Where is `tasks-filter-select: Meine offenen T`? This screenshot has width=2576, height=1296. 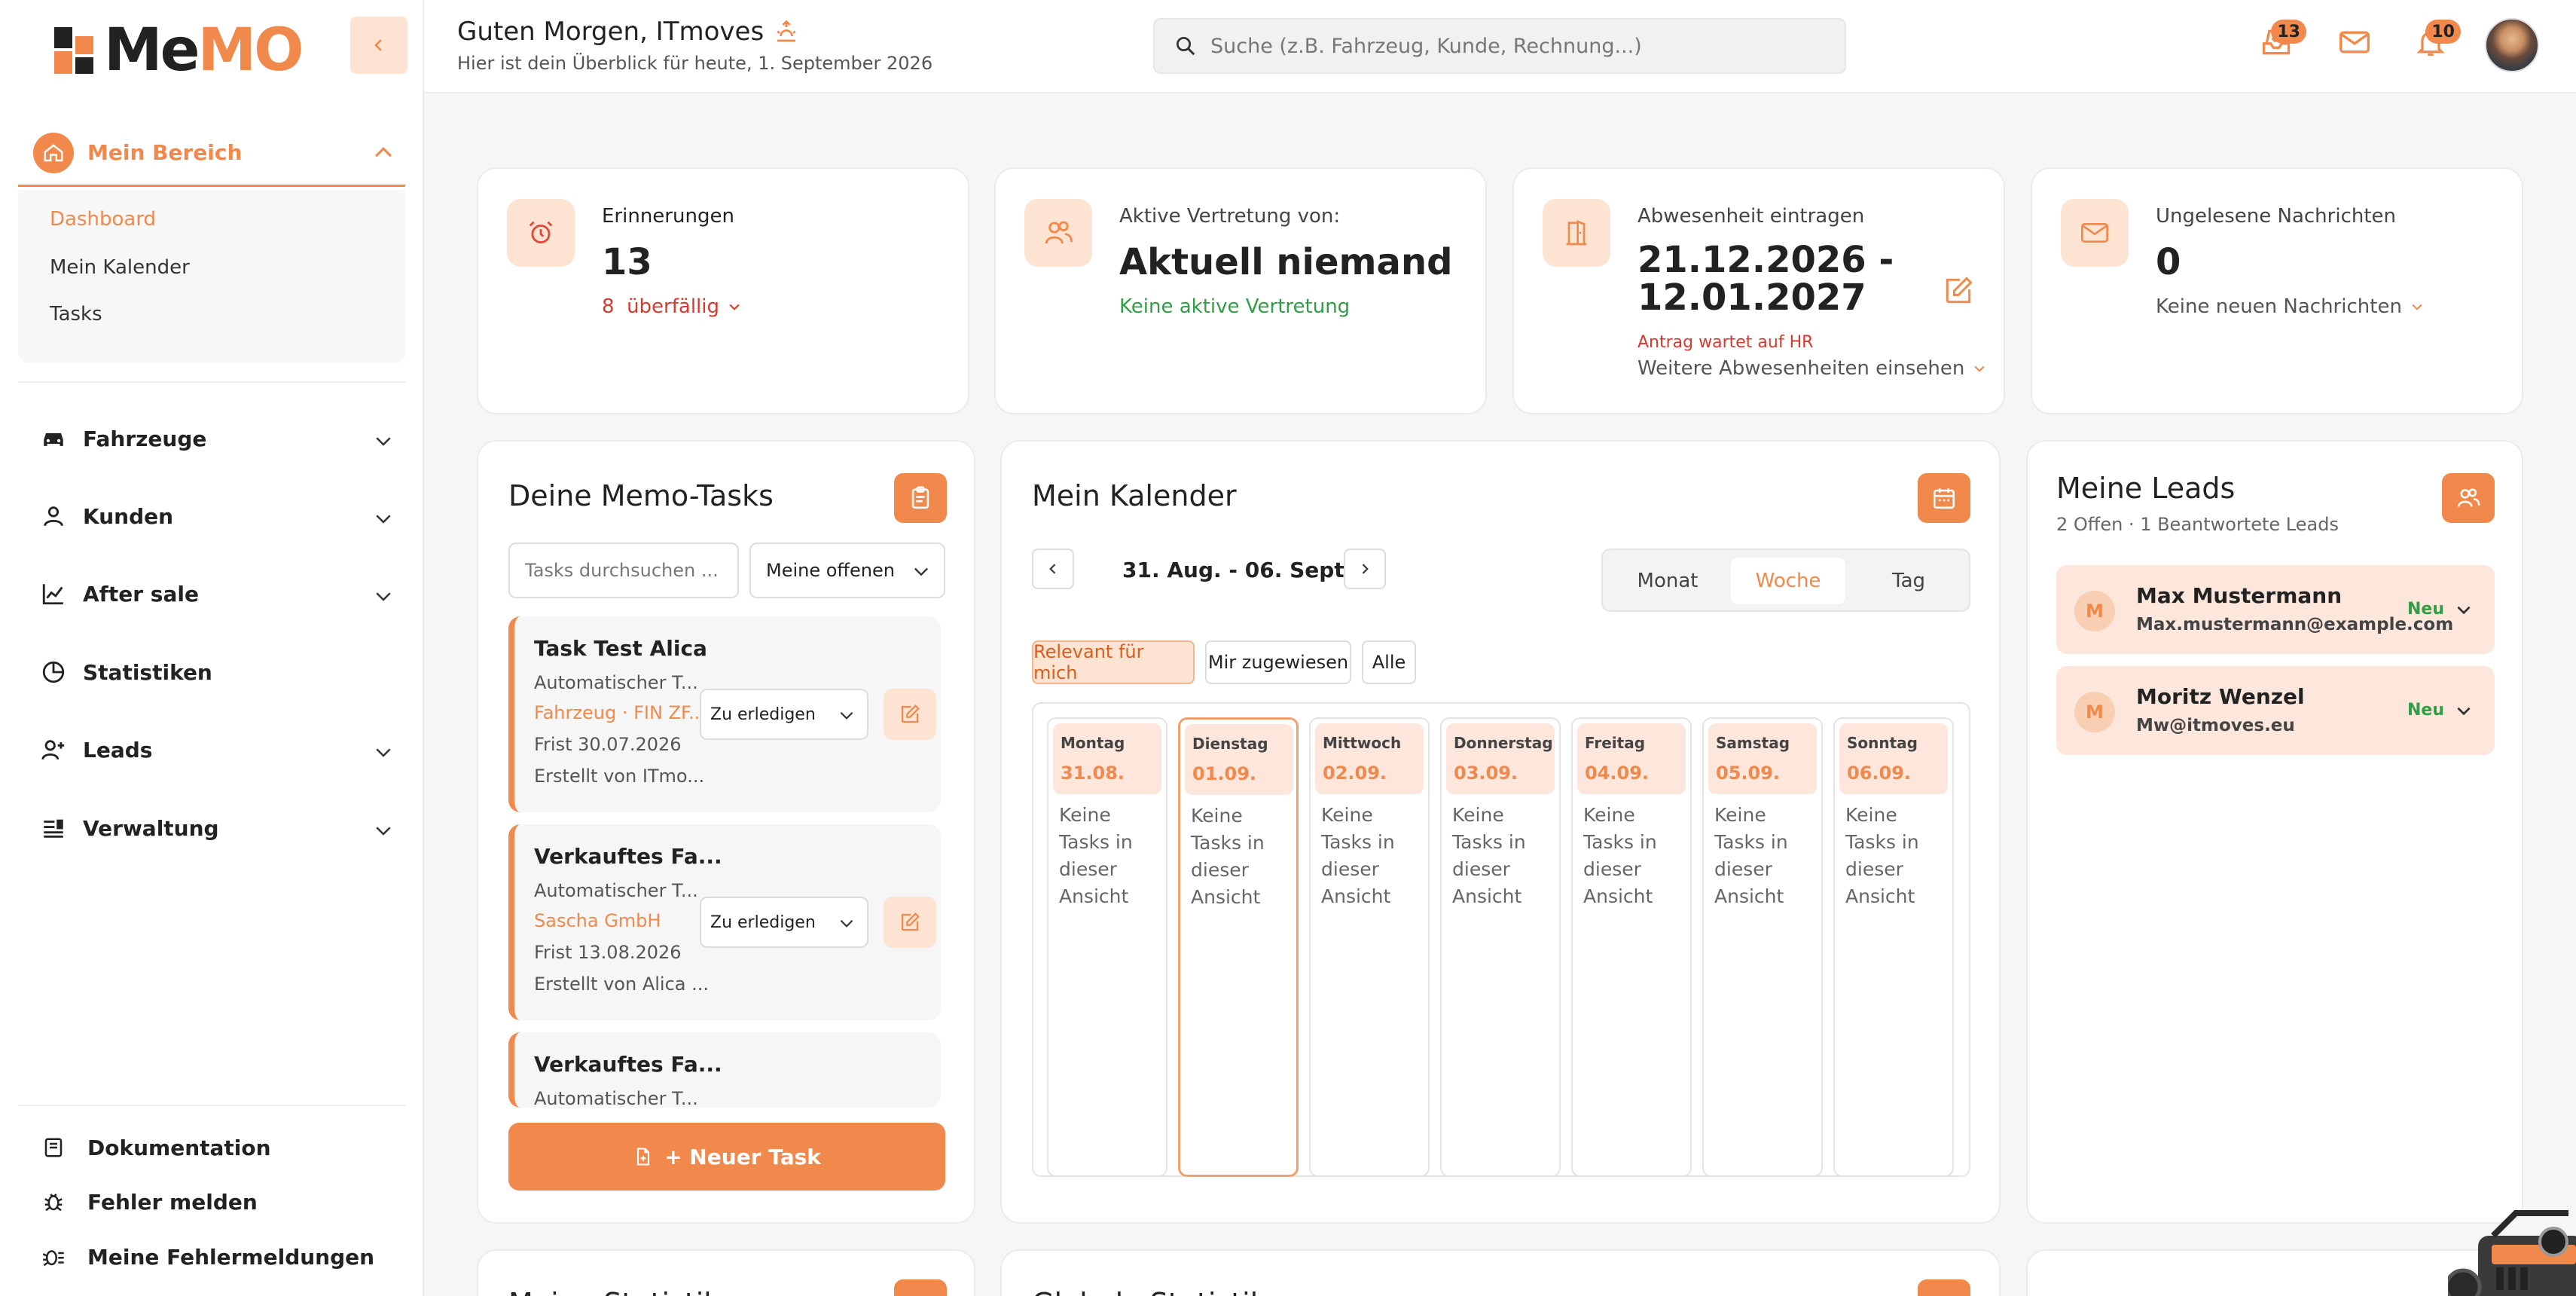 tasks-filter-select: Meine offenen T is located at coordinates (847, 570).